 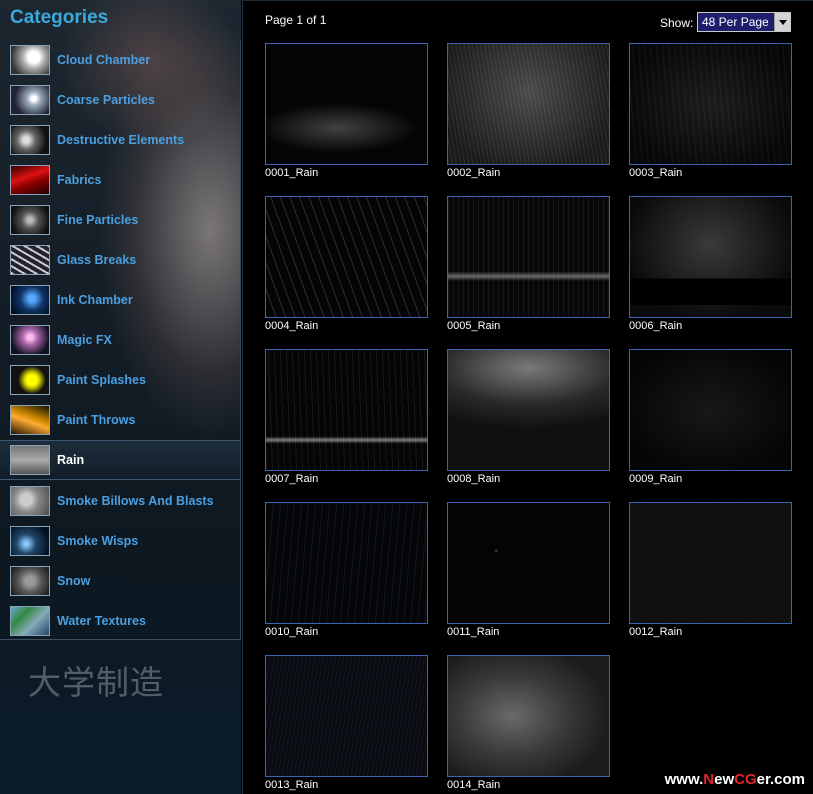 What do you see at coordinates (296, 20) in the screenshot?
I see `page-indicator: Page 1 of 1` at bounding box center [296, 20].